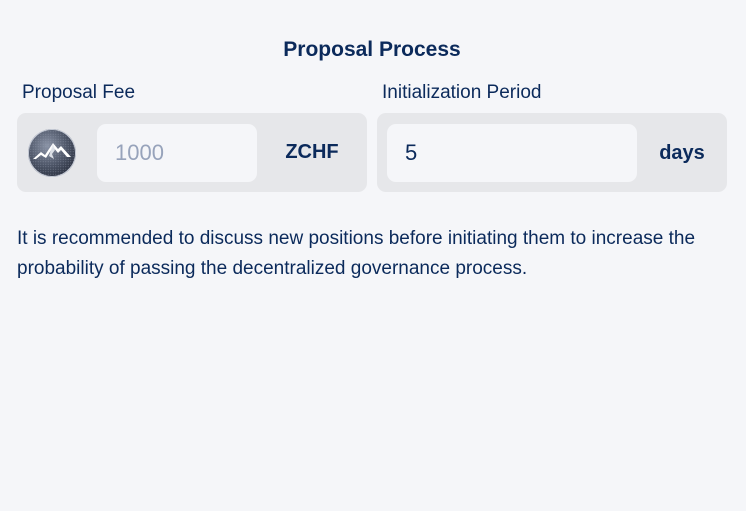 Image resolution: width=746 pixels, height=511 pixels. What do you see at coordinates (79, 92) in the screenshot?
I see `proposal-fee-label: Proposal Fee` at bounding box center [79, 92].